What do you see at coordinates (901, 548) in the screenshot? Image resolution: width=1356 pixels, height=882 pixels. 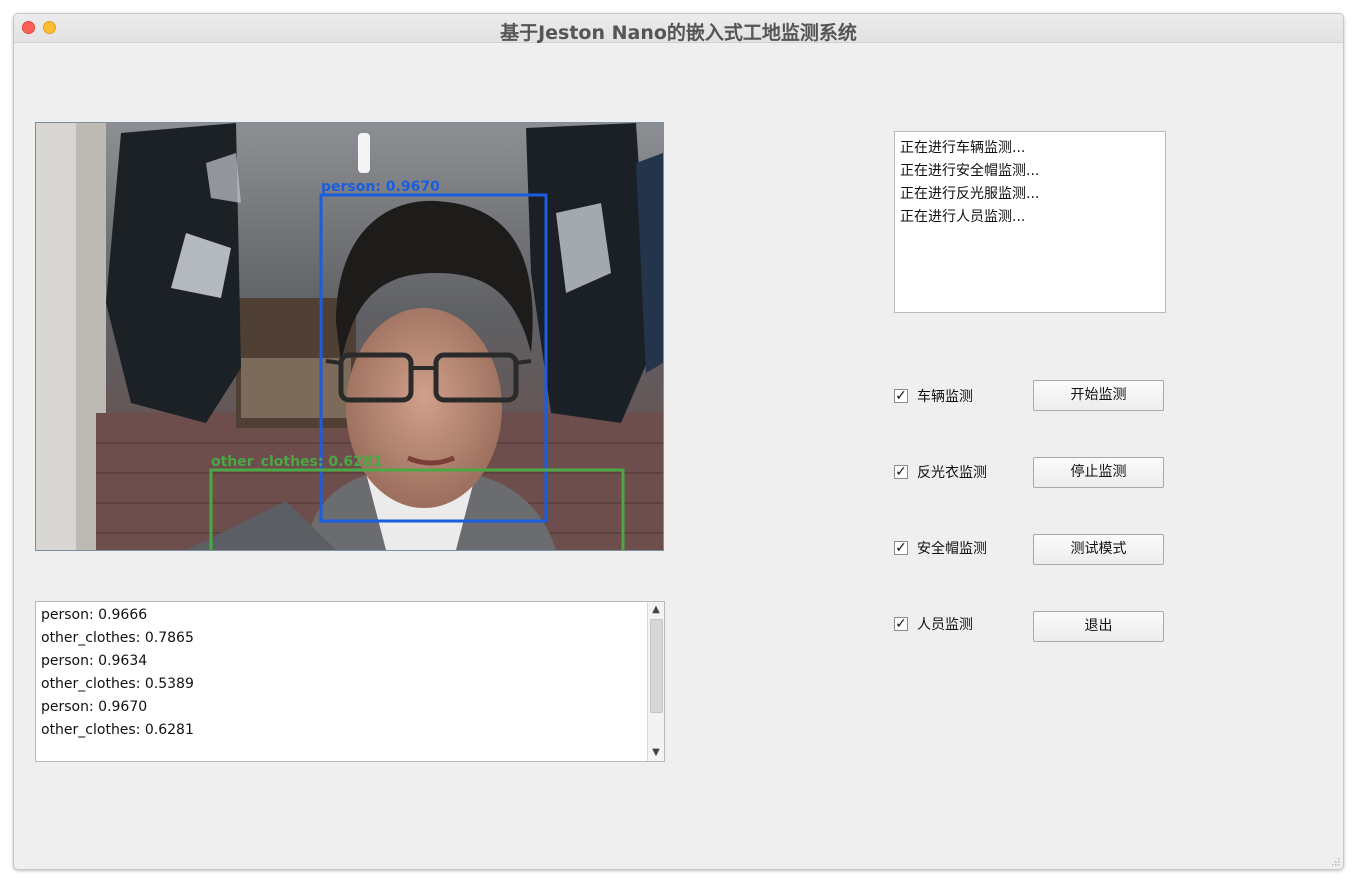 I see `helmet-monitor-checkbox: ✓` at bounding box center [901, 548].